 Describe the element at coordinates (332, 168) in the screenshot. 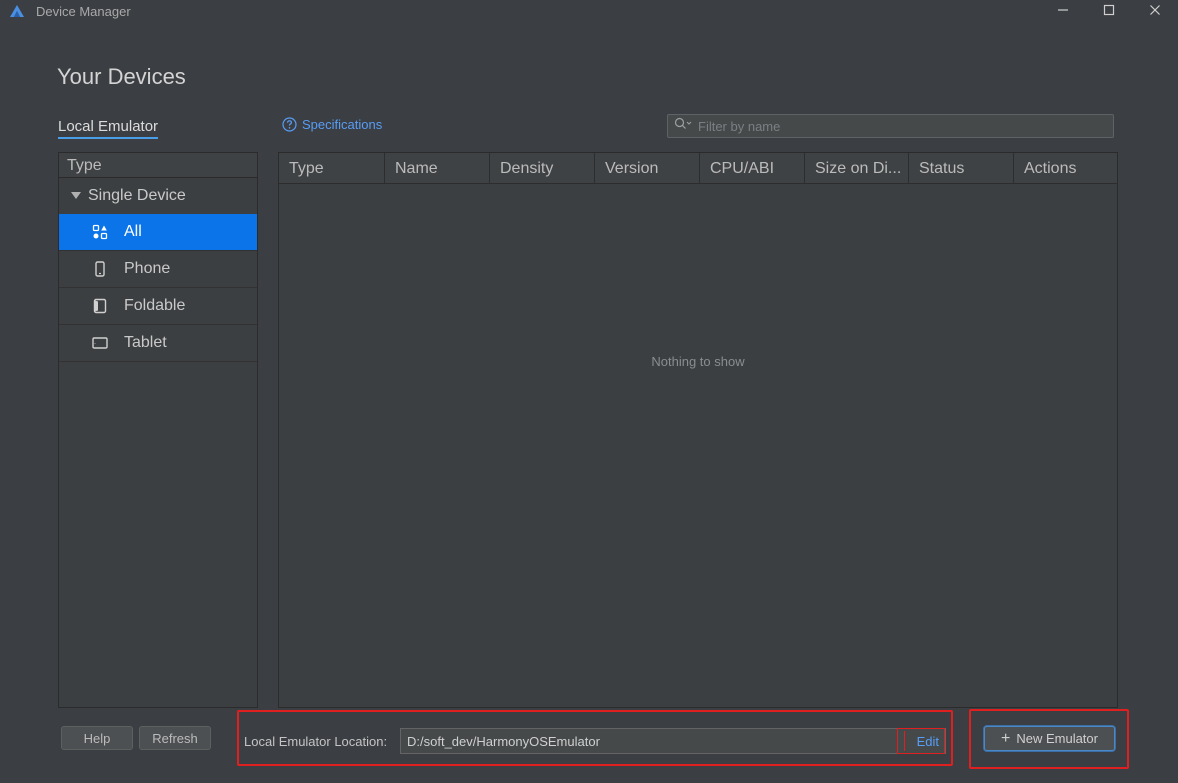

I see `column-header-type: Type` at that location.